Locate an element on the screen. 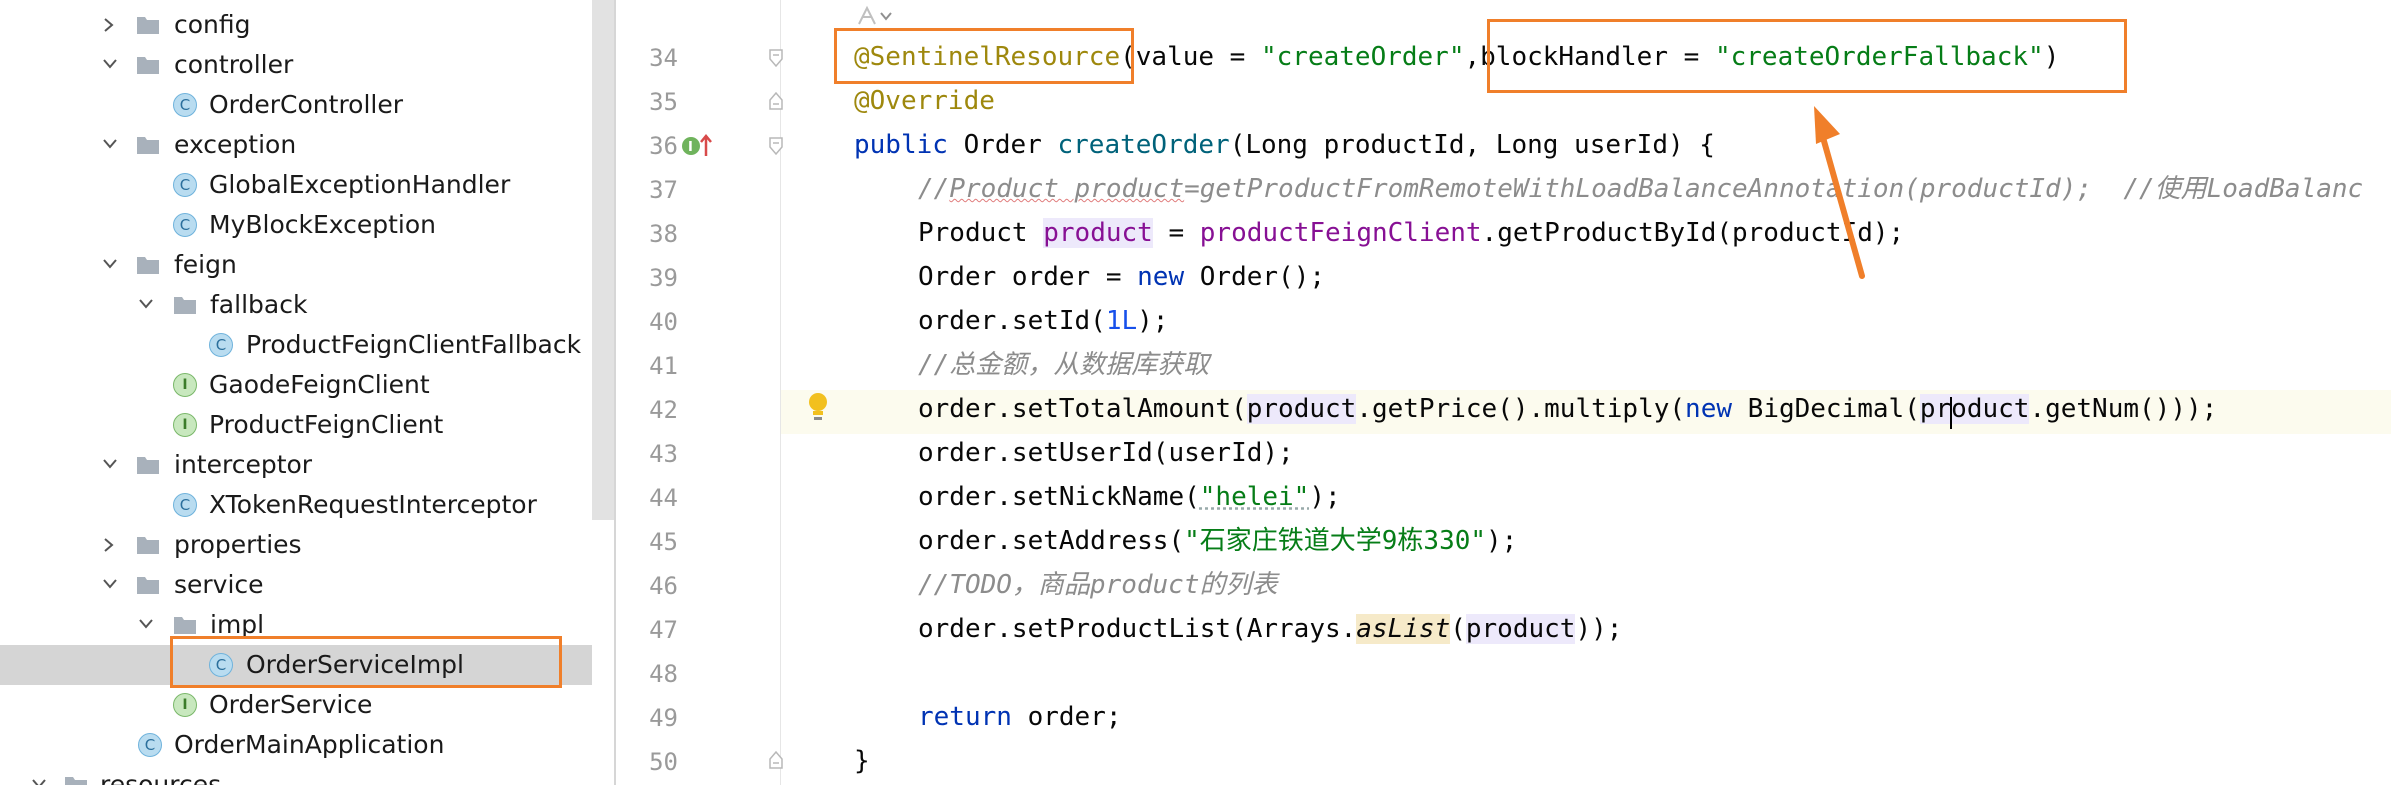 This screenshot has height=785, width=2391. tree-item-gaodefeignclient: I GaodeFeignClient is located at coordinates (296, 385).